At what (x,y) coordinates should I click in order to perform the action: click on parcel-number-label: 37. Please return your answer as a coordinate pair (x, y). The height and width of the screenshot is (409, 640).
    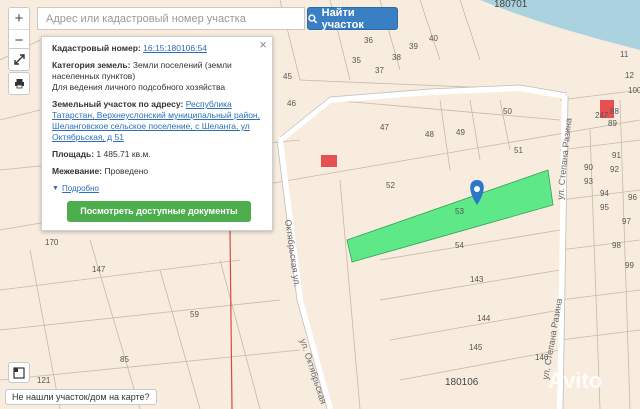
    Looking at the image, I should click on (379, 70).